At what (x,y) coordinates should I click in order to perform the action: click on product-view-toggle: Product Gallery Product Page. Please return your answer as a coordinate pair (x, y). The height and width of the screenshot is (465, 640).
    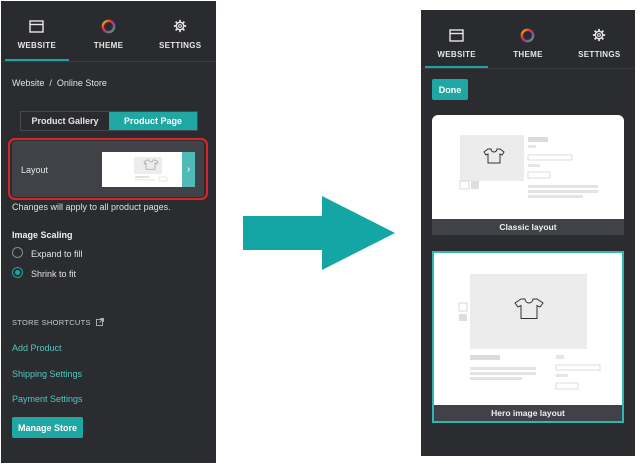
    Looking at the image, I should click on (109, 121).